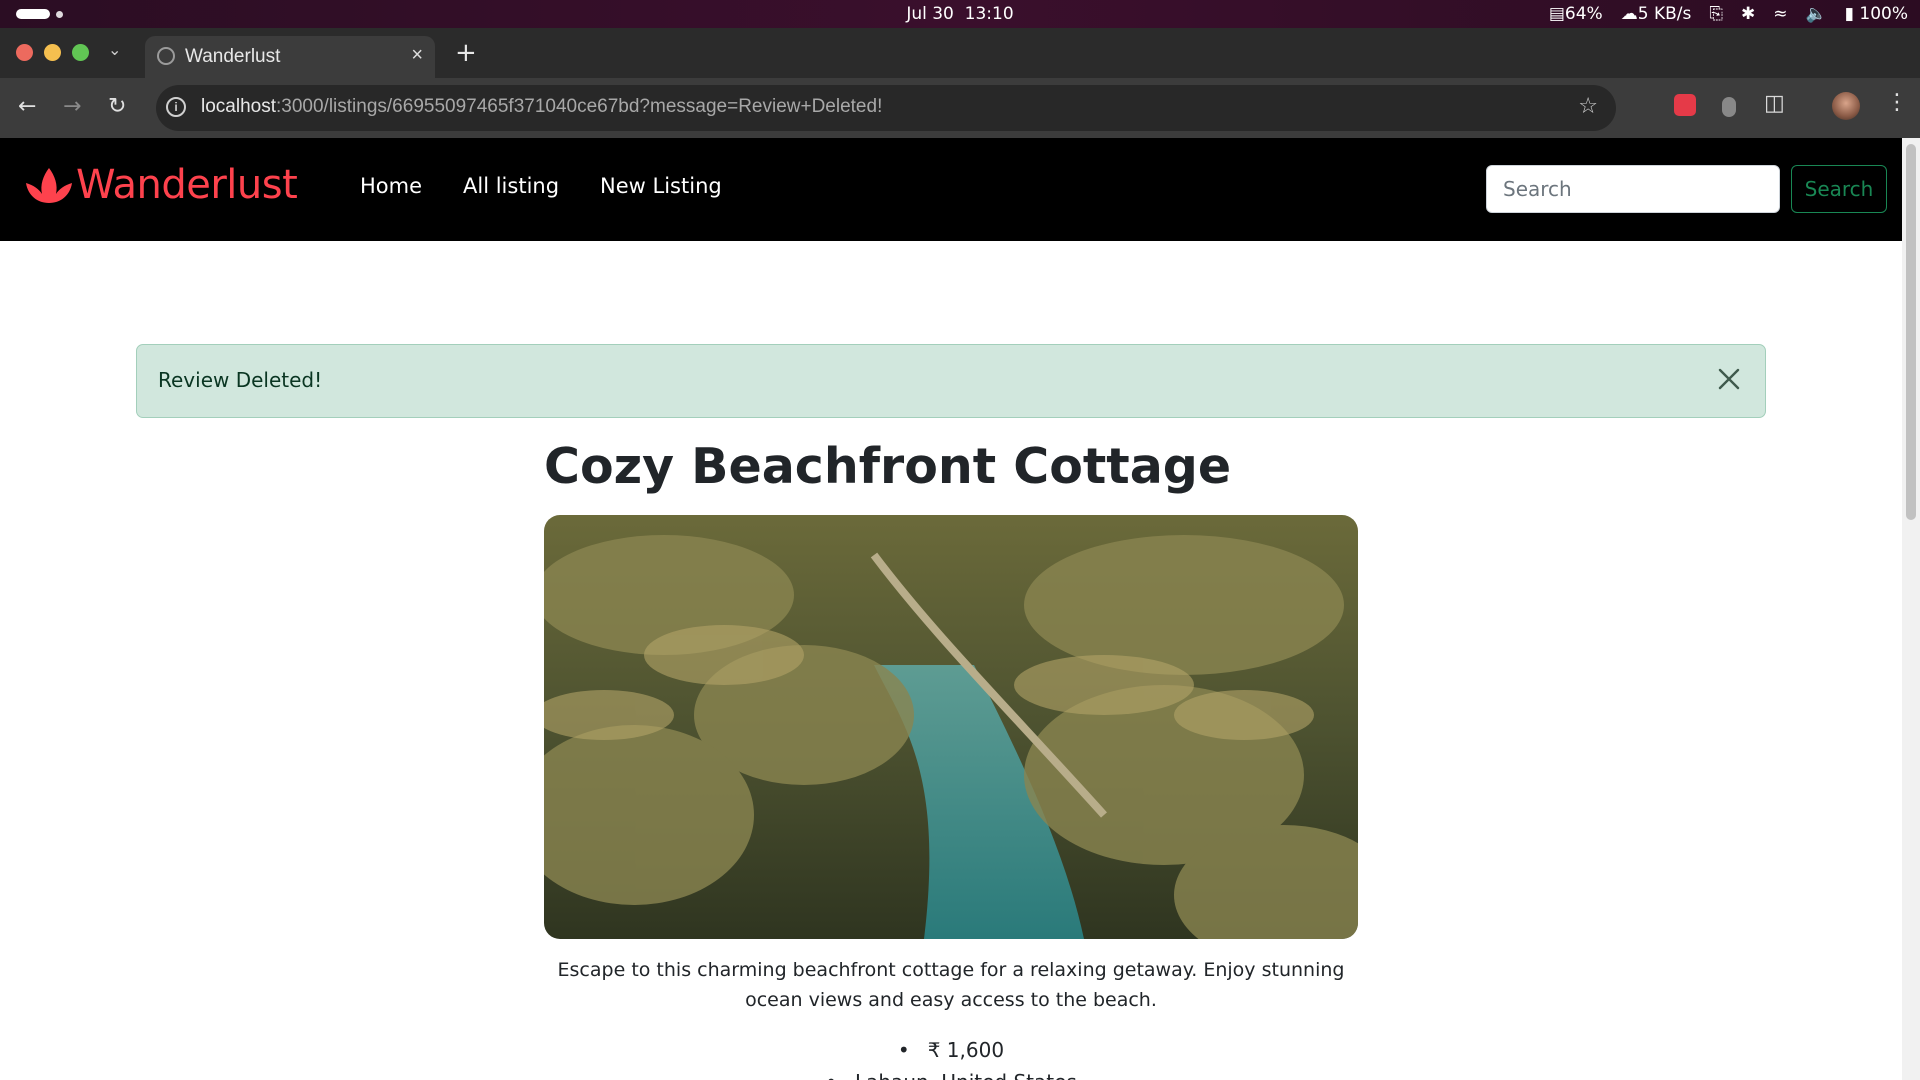 The image size is (1920, 1080). Describe the element at coordinates (1729, 379) in the screenshot. I see `close-alert-icon` at that location.